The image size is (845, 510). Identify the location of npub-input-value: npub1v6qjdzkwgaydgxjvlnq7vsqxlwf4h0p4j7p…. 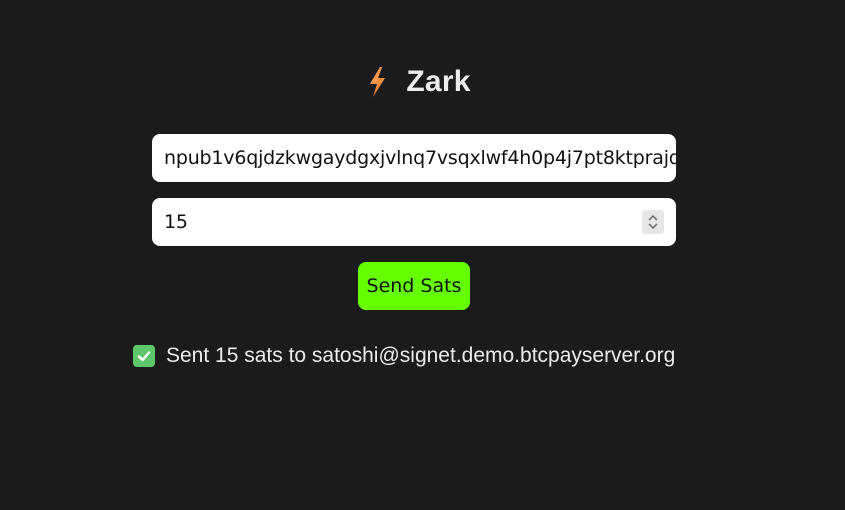
(420, 158).